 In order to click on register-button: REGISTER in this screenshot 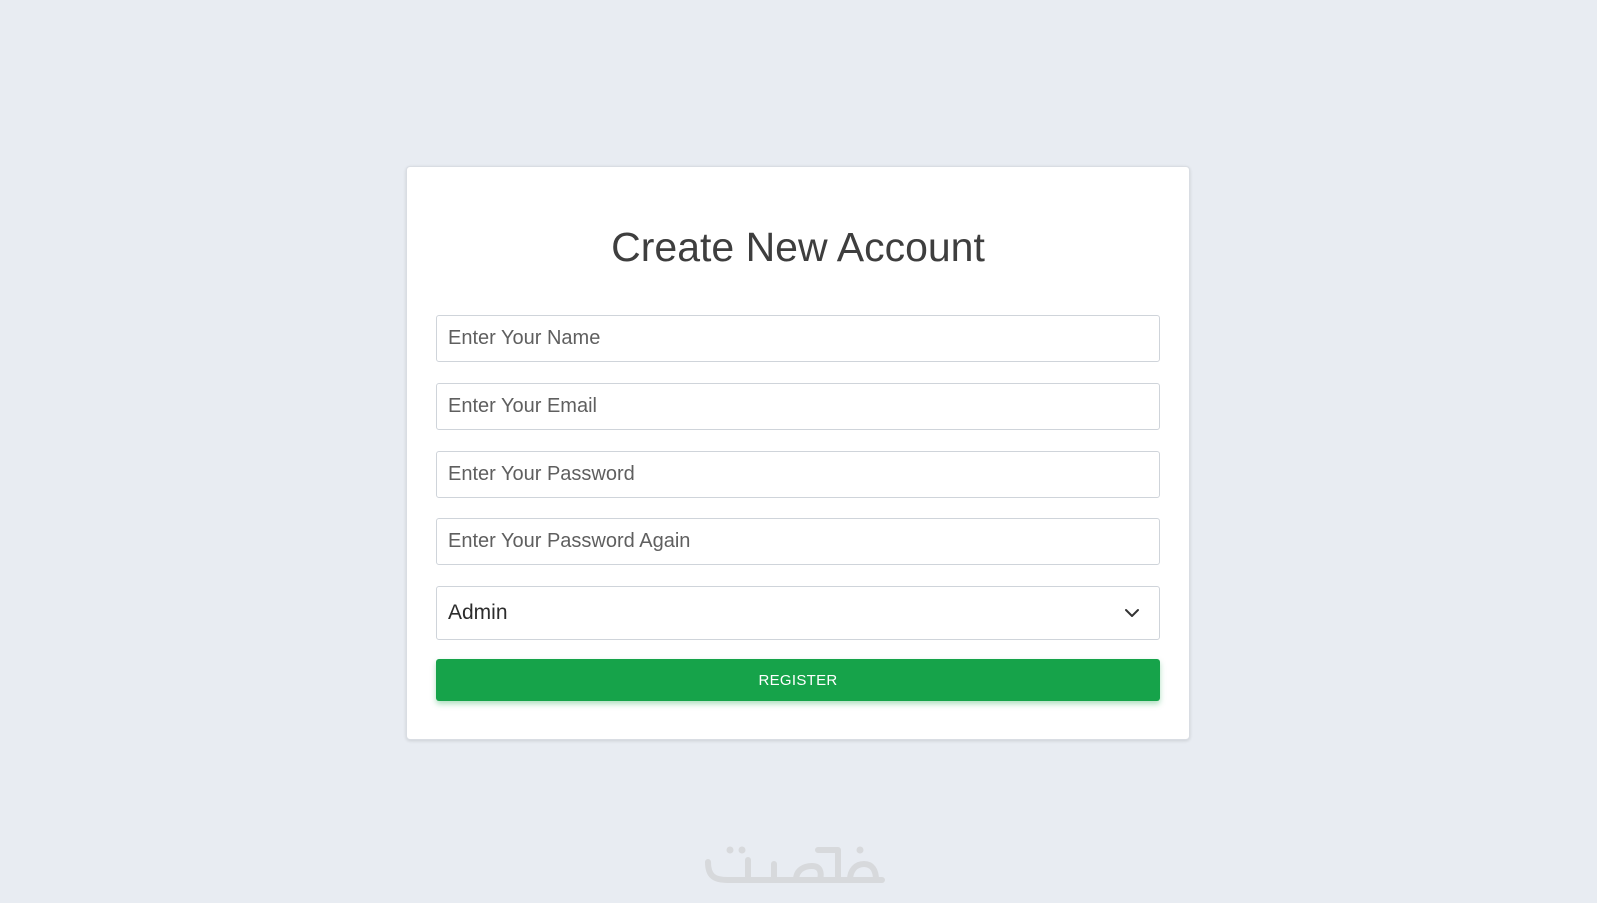, I will do `click(798, 680)`.